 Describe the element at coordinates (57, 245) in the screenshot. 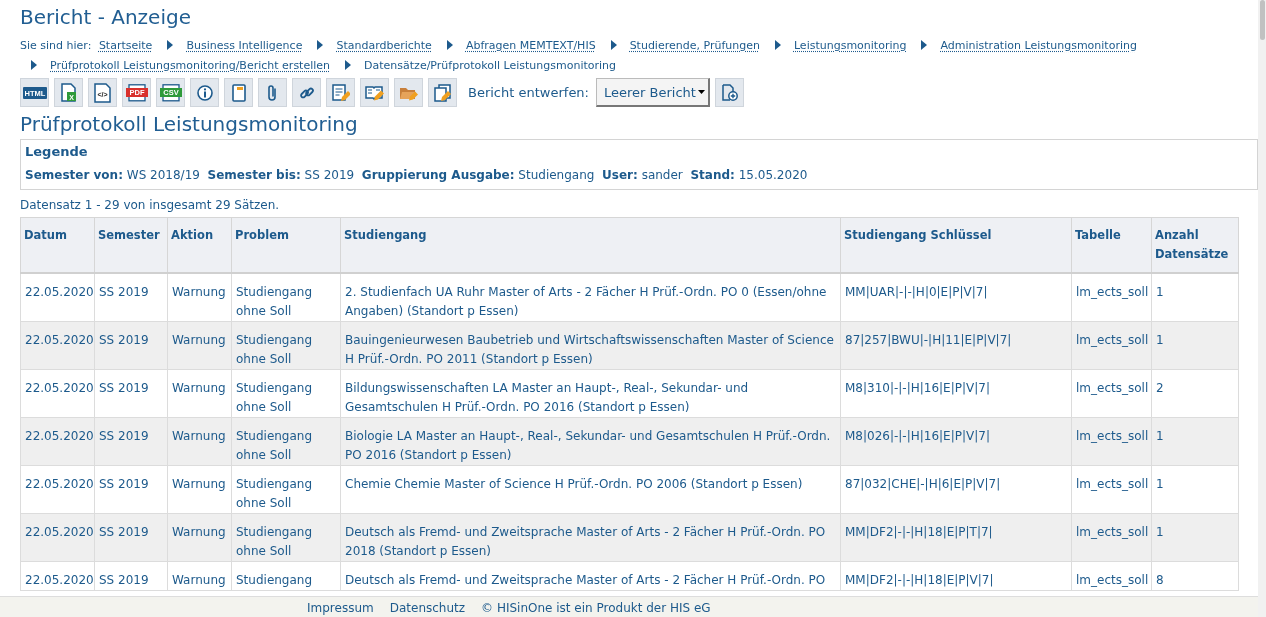

I see `column-header: Datum` at that location.